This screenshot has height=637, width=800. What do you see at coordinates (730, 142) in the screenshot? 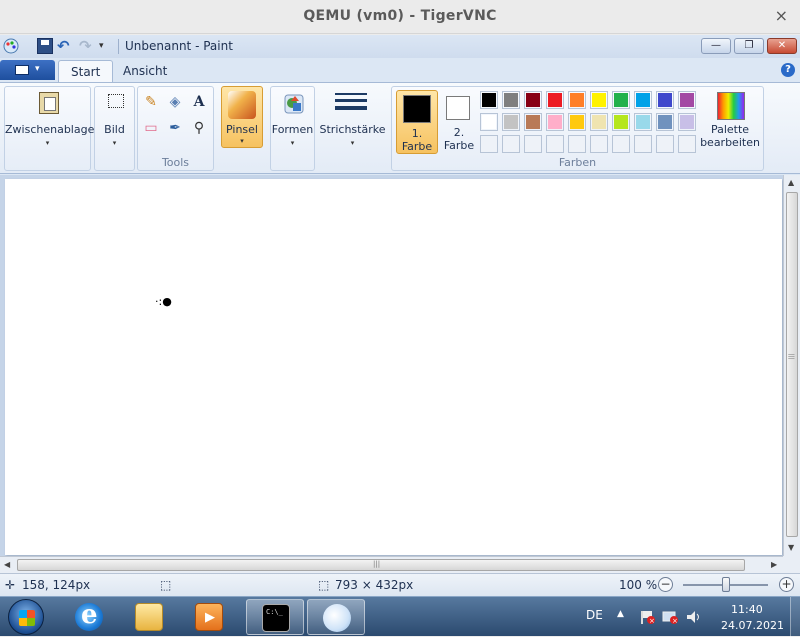
I see `edit-palette-label-line2: bearbeiten` at bounding box center [730, 142].